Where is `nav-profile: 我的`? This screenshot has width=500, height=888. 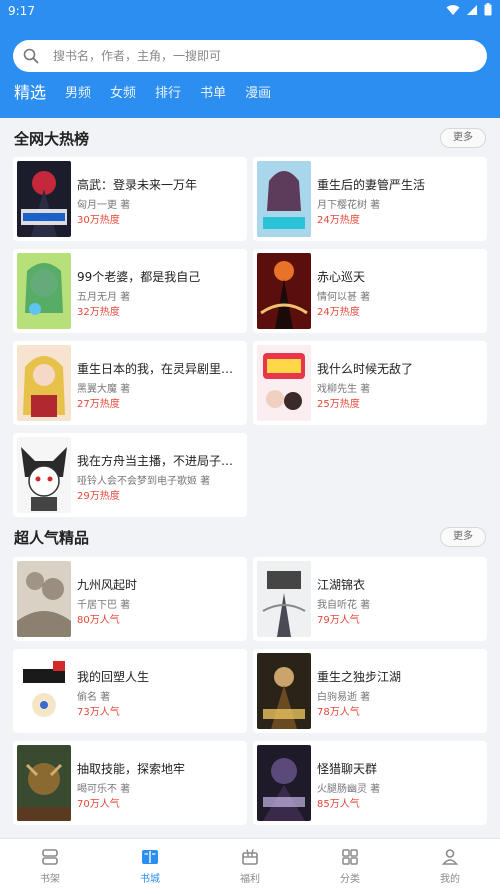 nav-profile: 我的 is located at coordinates (450, 863).